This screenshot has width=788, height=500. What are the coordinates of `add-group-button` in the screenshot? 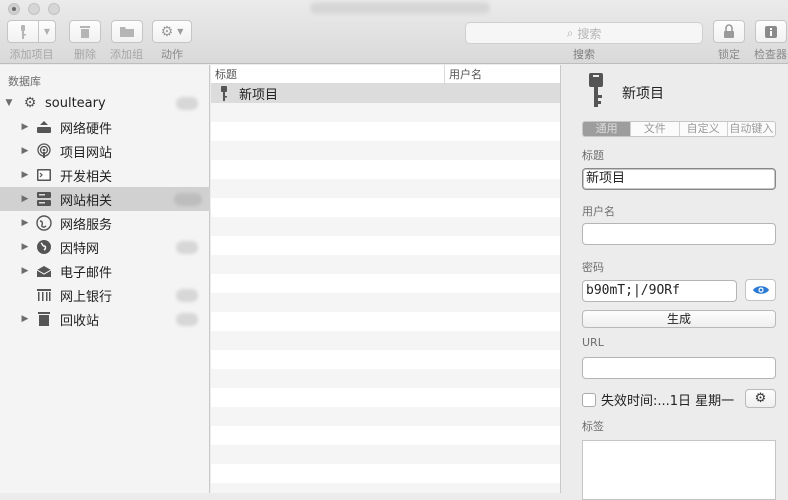 It's located at (126, 31).